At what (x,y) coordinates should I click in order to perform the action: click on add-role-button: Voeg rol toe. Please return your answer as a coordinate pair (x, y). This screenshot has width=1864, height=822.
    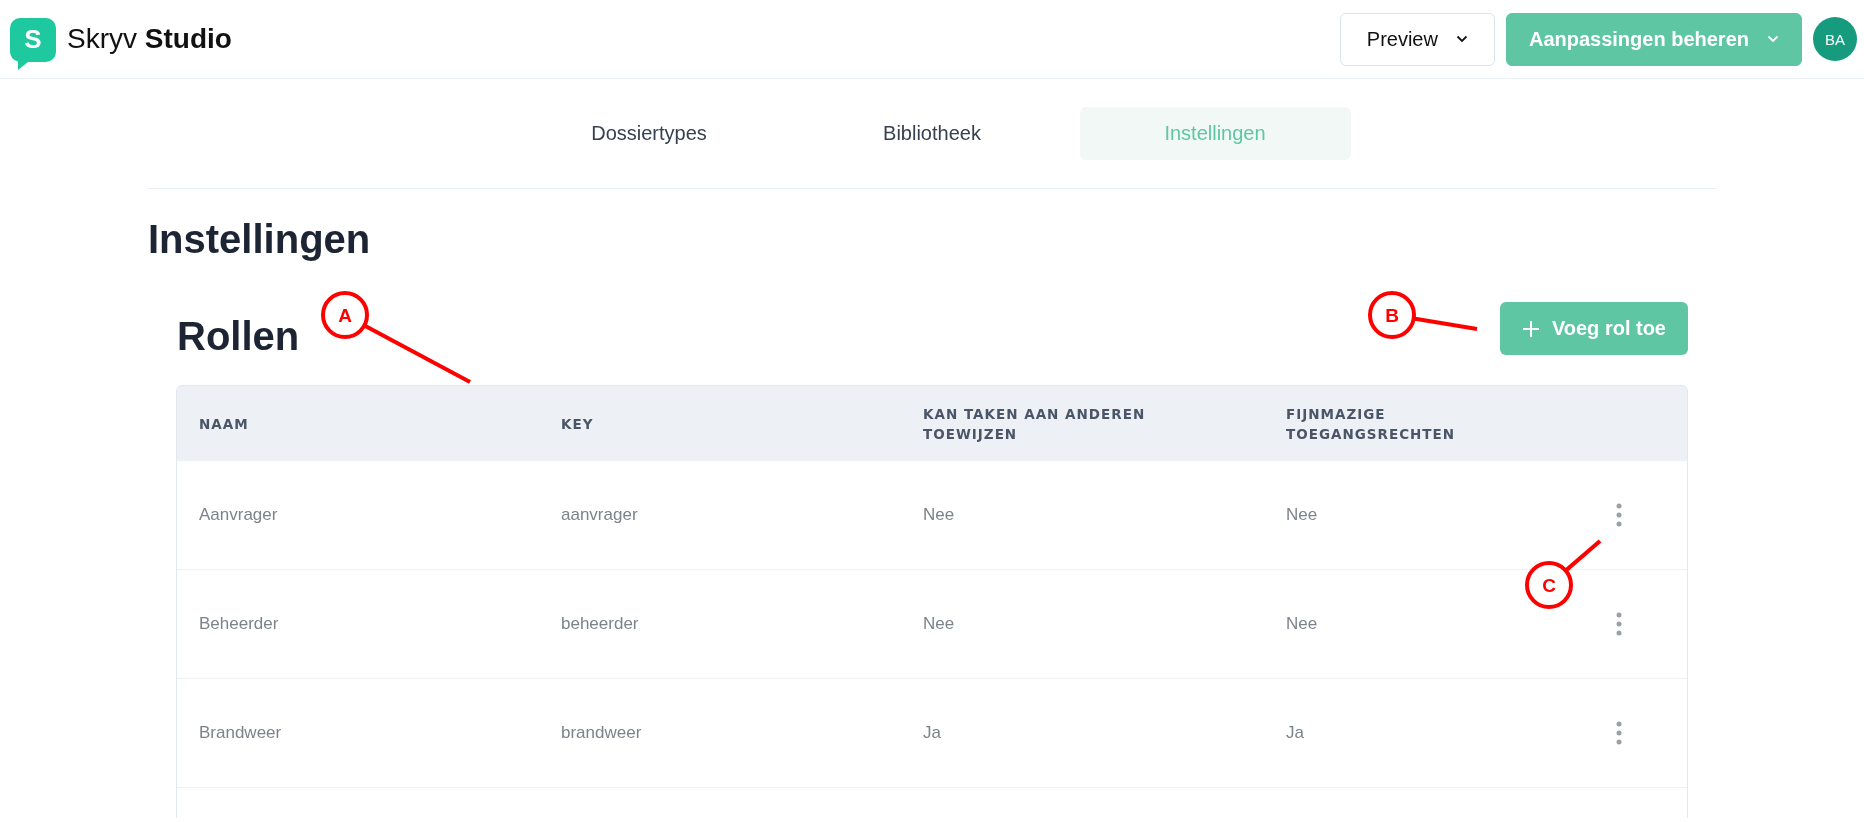
    Looking at the image, I should click on (1593, 328).